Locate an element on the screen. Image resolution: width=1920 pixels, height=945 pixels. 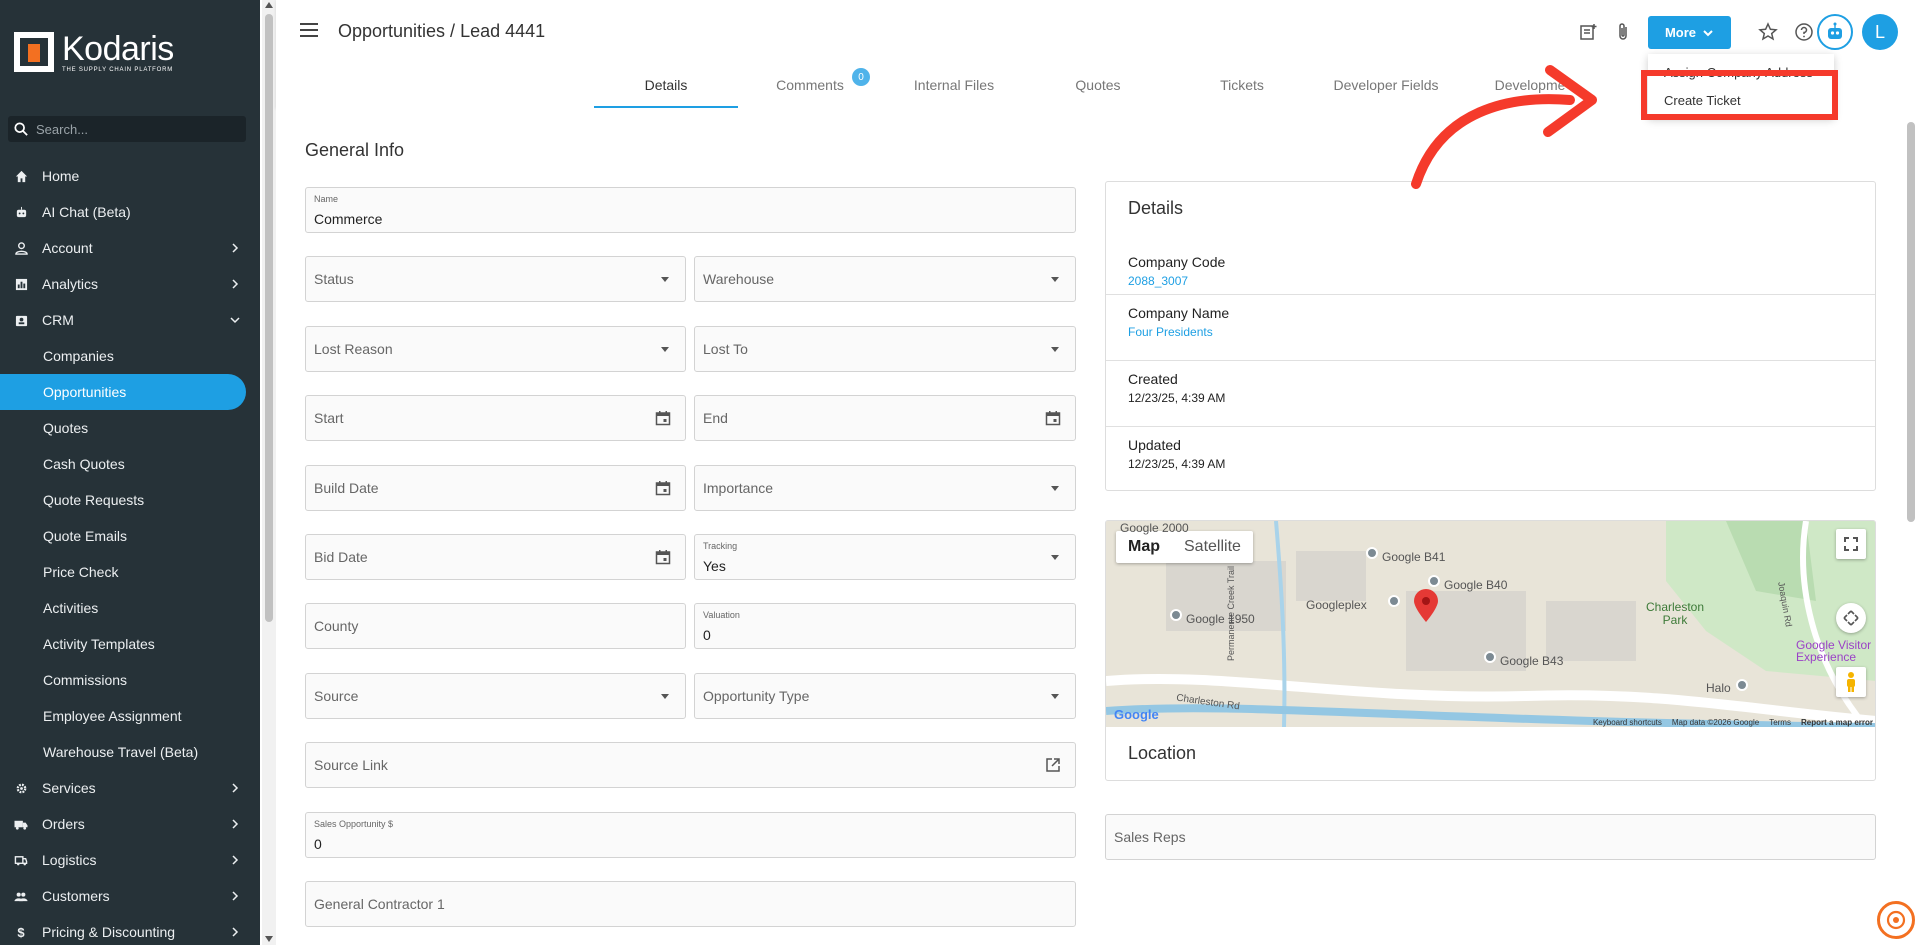
company-name-link: Four Presidents is located at coordinates (1170, 332).